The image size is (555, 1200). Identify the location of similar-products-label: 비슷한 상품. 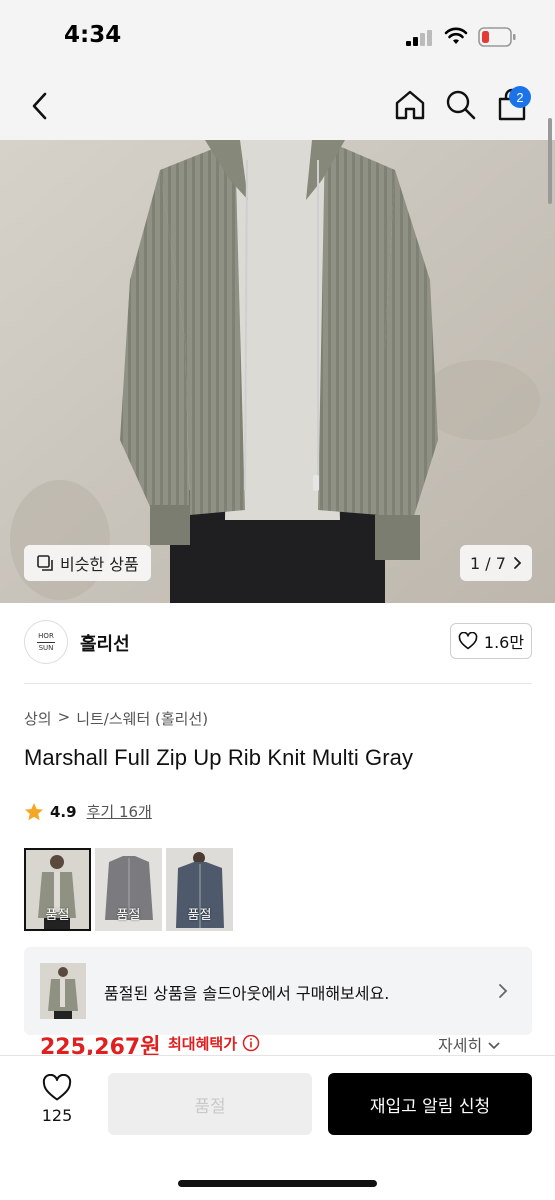
(99, 564).